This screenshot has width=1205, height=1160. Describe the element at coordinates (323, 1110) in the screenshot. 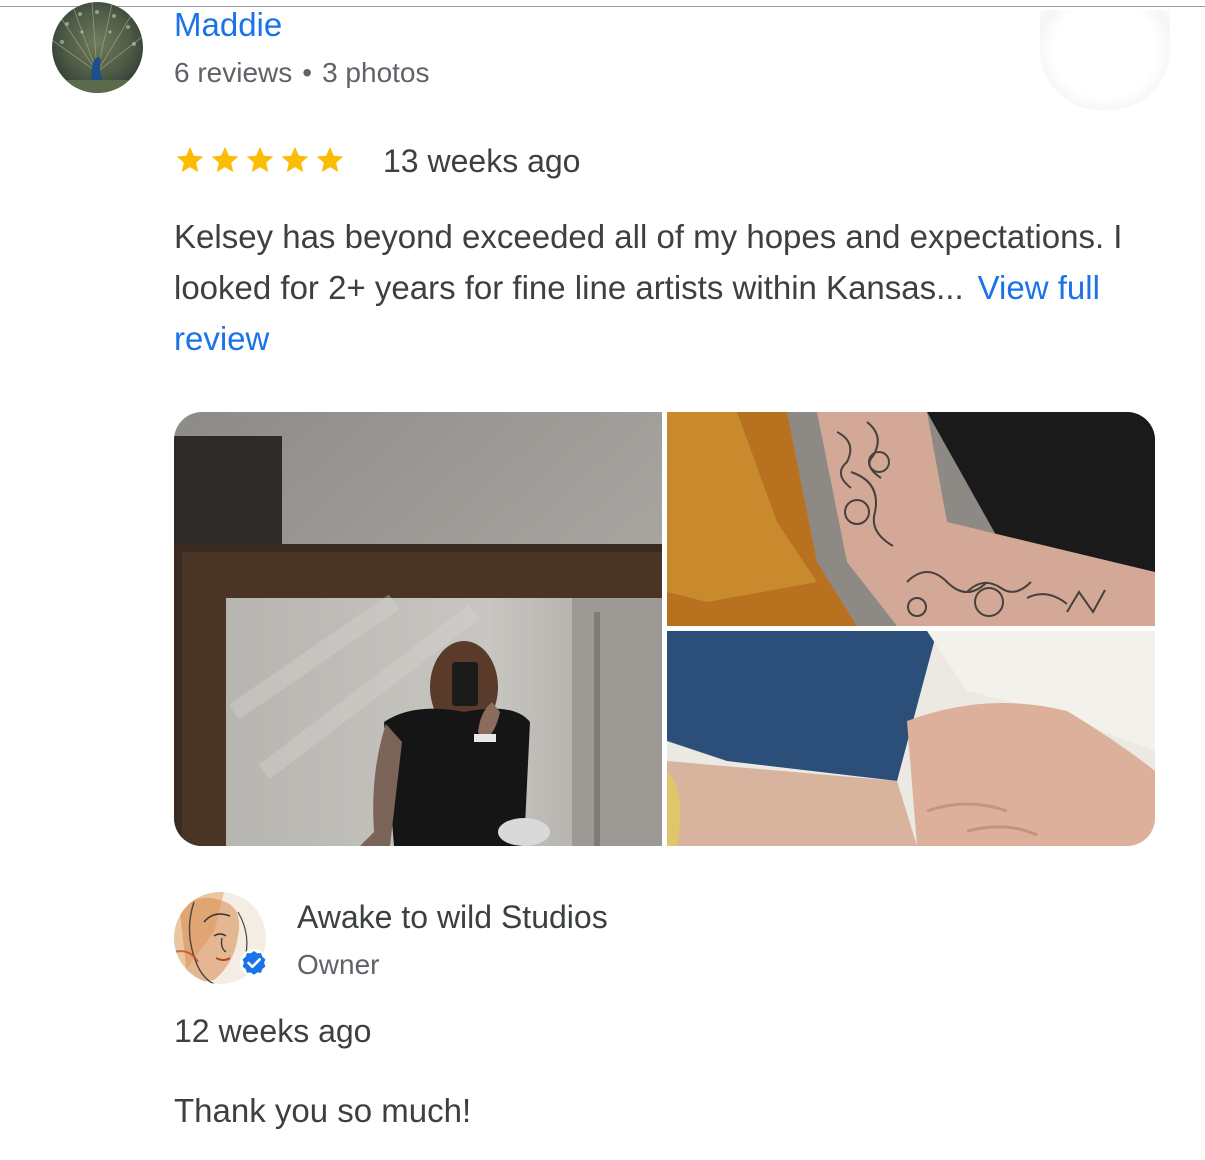

I see `owner-response-text: Thank you so much!` at that location.